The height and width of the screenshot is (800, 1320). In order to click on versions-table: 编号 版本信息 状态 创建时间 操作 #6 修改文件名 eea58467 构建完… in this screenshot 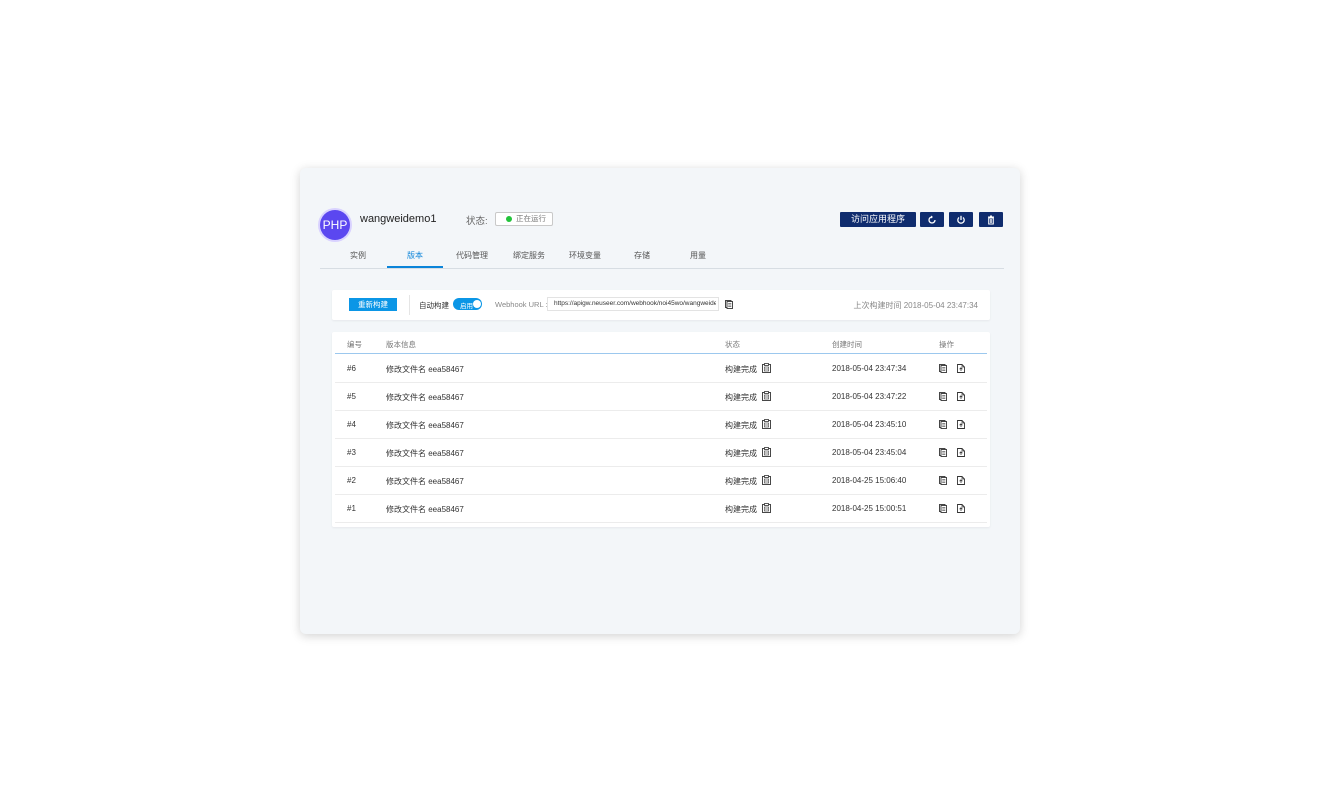, I will do `click(661, 429)`.